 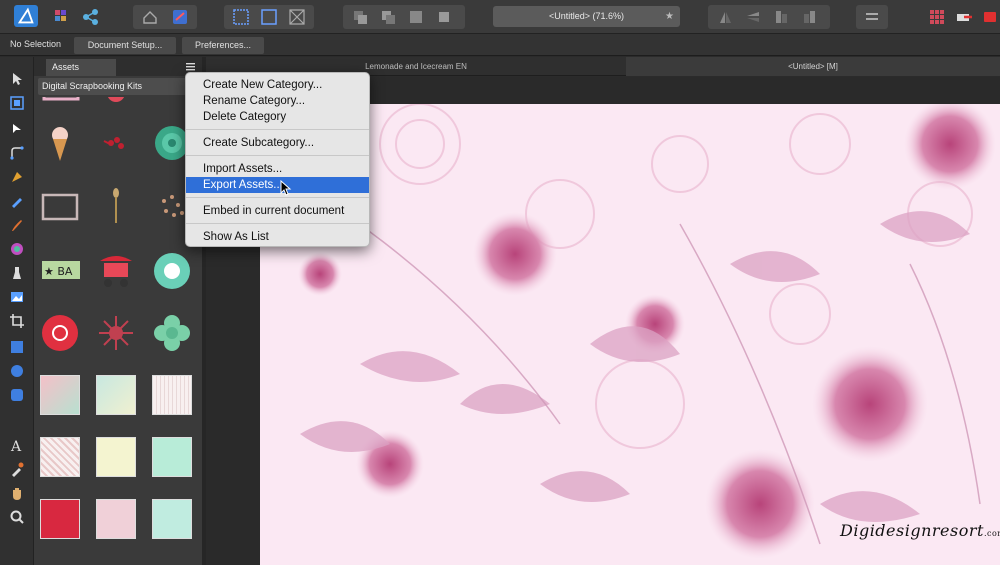 I want to click on svg-text: A, so click(x=16, y=446).